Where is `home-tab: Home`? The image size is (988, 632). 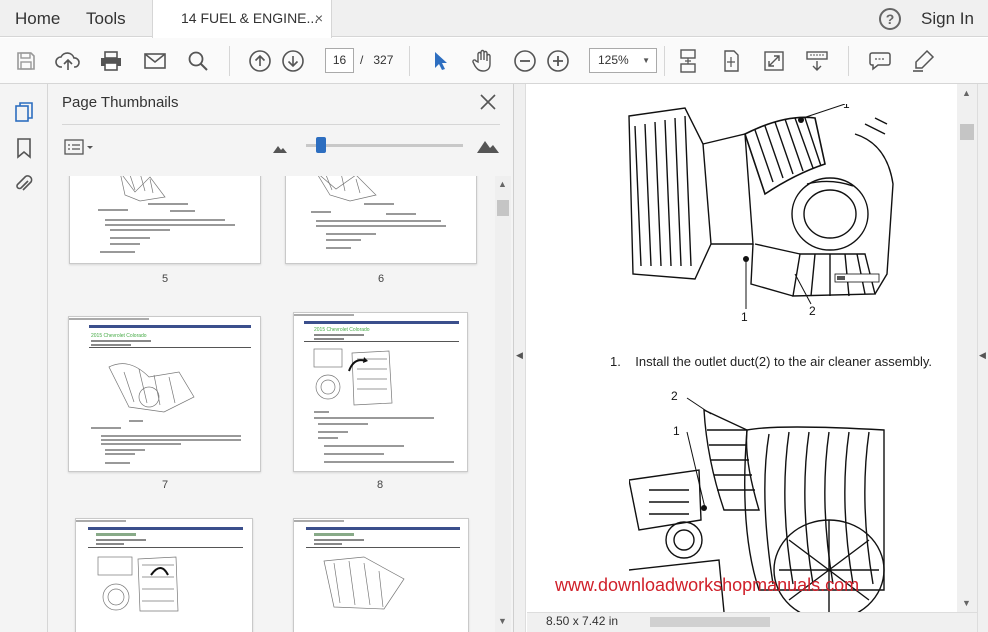 home-tab: Home is located at coordinates (37, 18).